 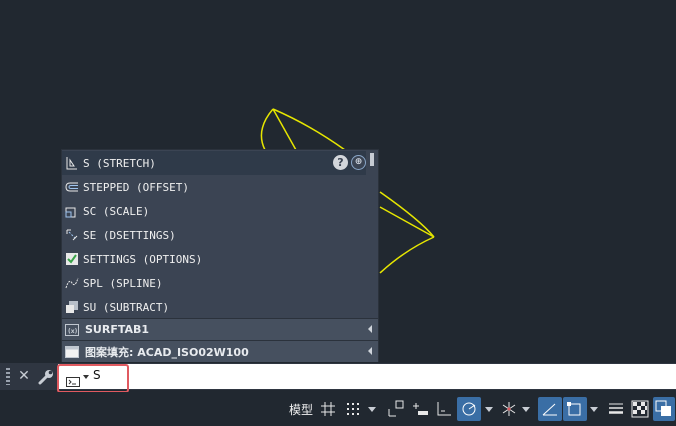 I want to click on autocomplete-item-label: SETTINGS (OPTIONS), so click(x=143, y=259).